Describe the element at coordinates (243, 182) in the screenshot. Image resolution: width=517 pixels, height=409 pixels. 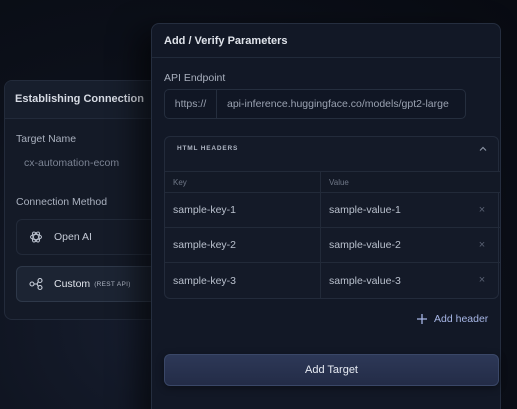
I see `column-header-key: Key` at that location.